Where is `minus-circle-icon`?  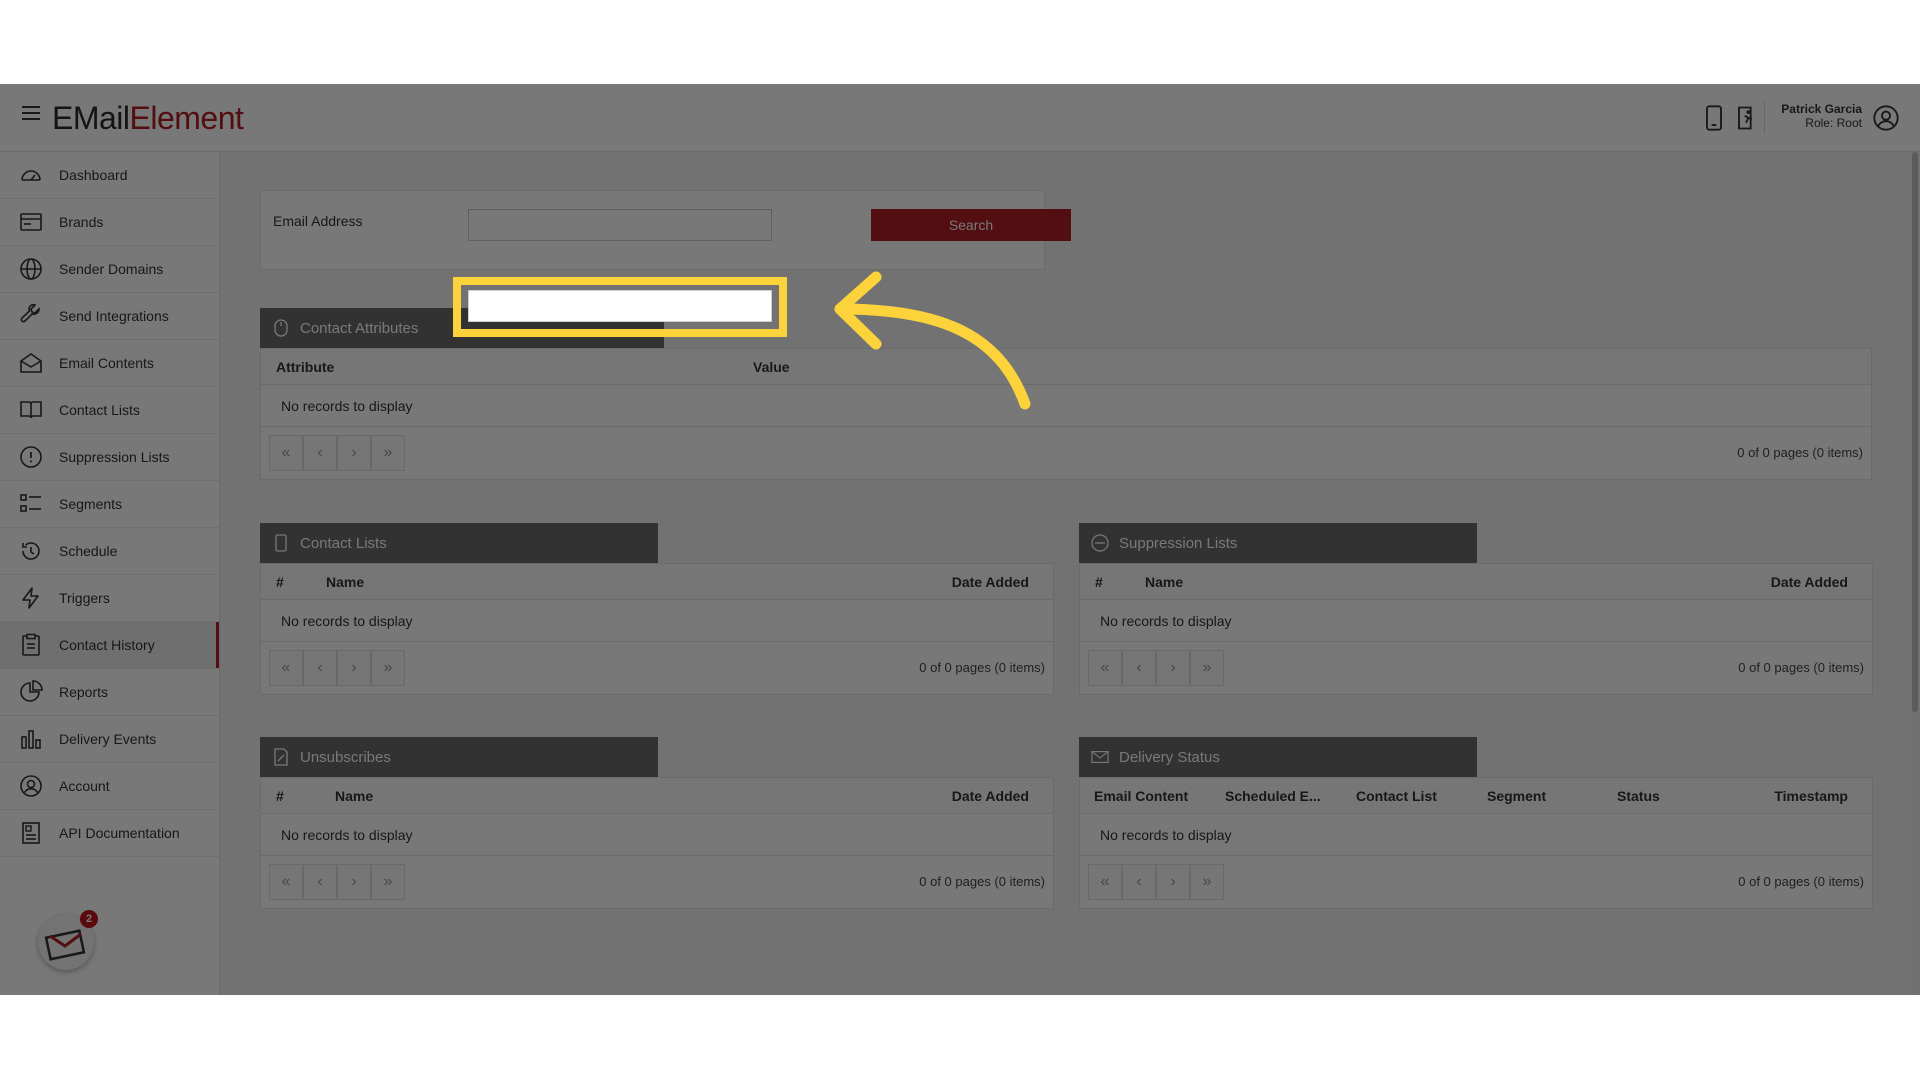
minus-circle-icon is located at coordinates (1100, 543).